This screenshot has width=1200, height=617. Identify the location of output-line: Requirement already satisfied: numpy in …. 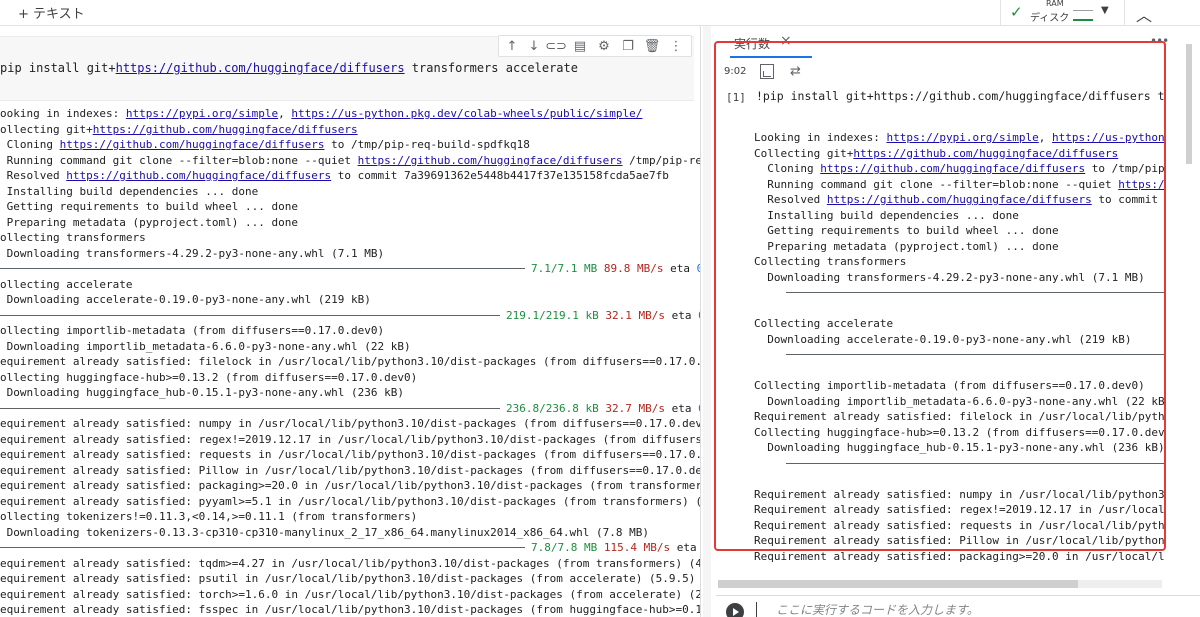
(959, 495).